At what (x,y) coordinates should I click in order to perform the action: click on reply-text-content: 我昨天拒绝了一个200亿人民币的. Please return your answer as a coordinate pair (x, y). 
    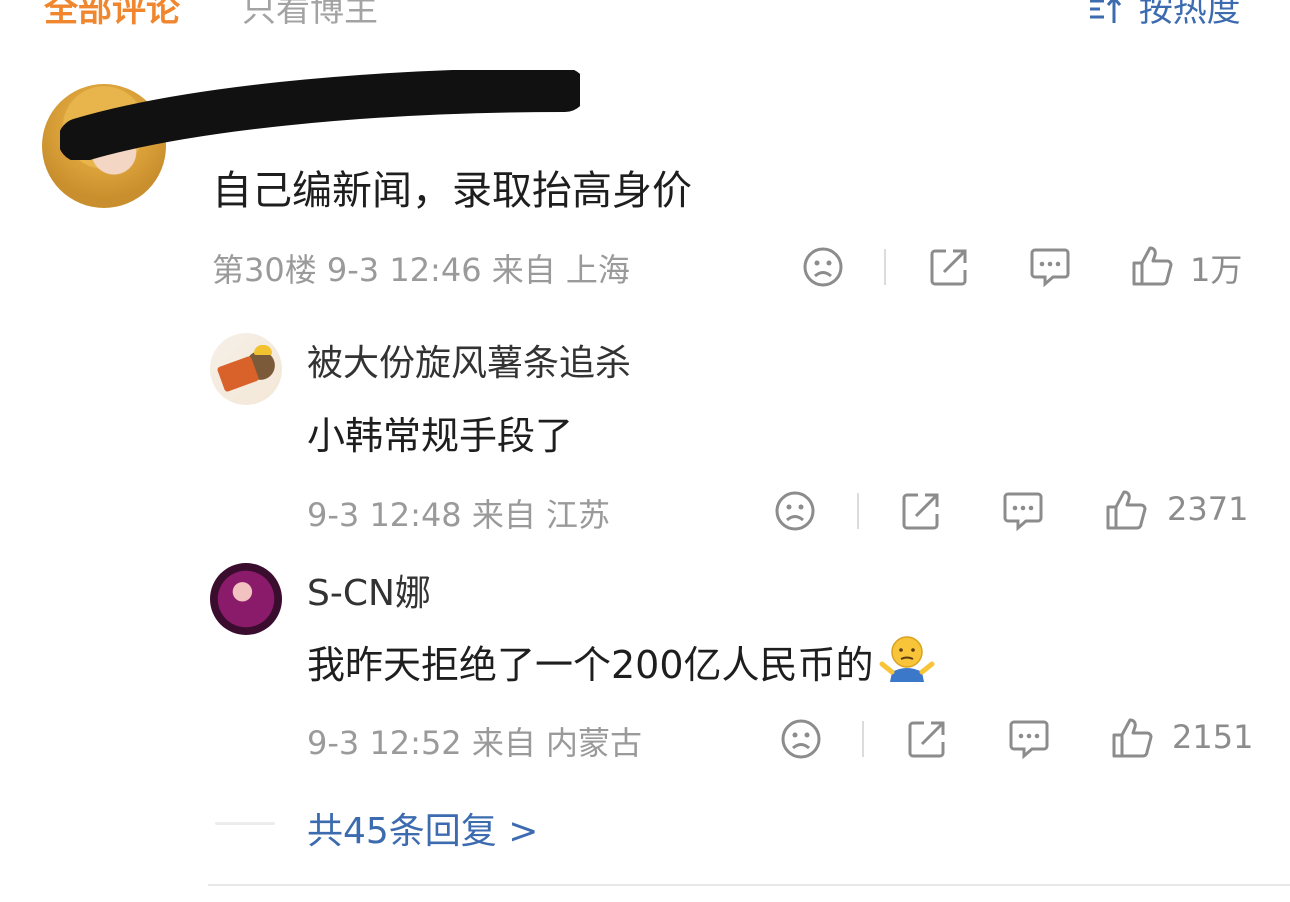
    Looking at the image, I should click on (590, 665).